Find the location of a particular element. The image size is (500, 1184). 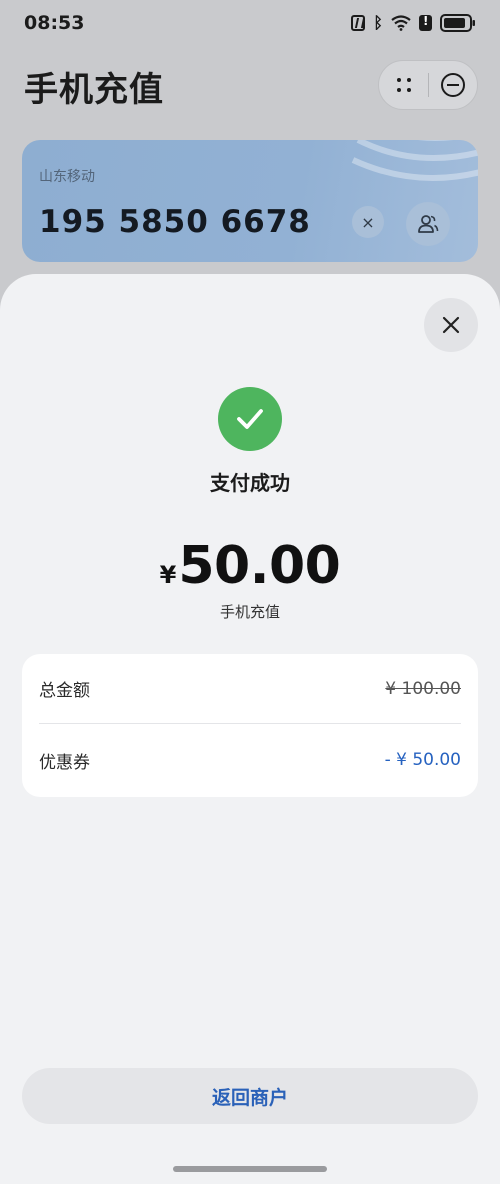

contacts-button is located at coordinates (428, 224).